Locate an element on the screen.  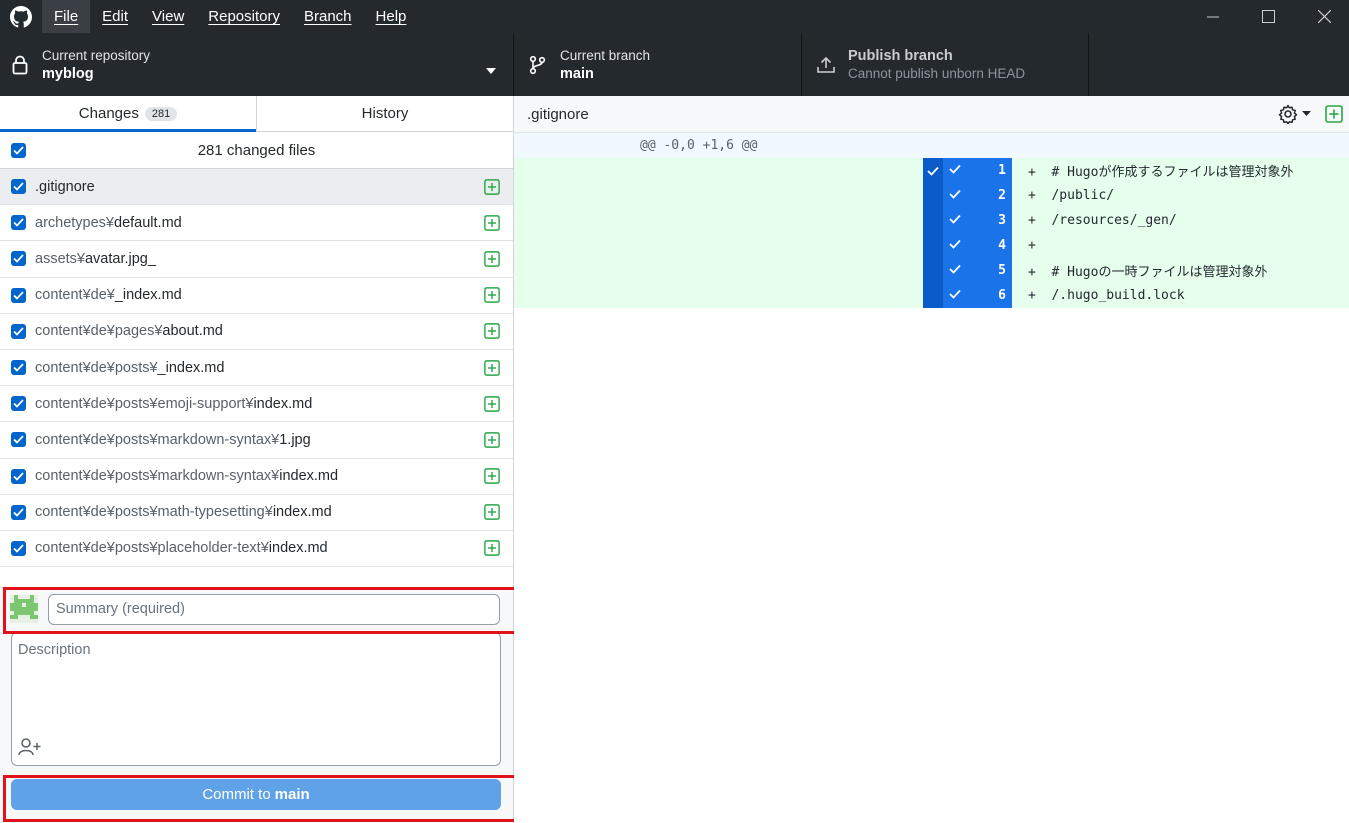
file-list-item: content¥de¥posts¥emoji-support¥index.md is located at coordinates (256, 404).